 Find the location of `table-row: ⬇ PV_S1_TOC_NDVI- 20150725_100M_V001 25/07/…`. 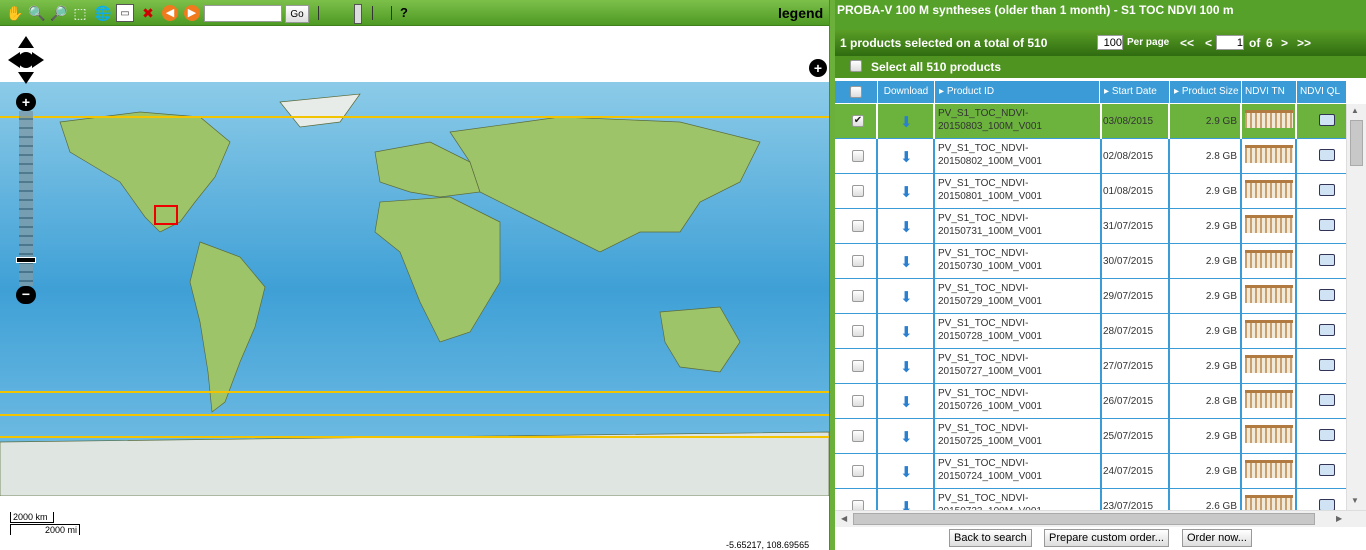

table-row: ⬇ PV_S1_TOC_NDVI- 20150725_100M_V001 25/07/… is located at coordinates (1090, 436).